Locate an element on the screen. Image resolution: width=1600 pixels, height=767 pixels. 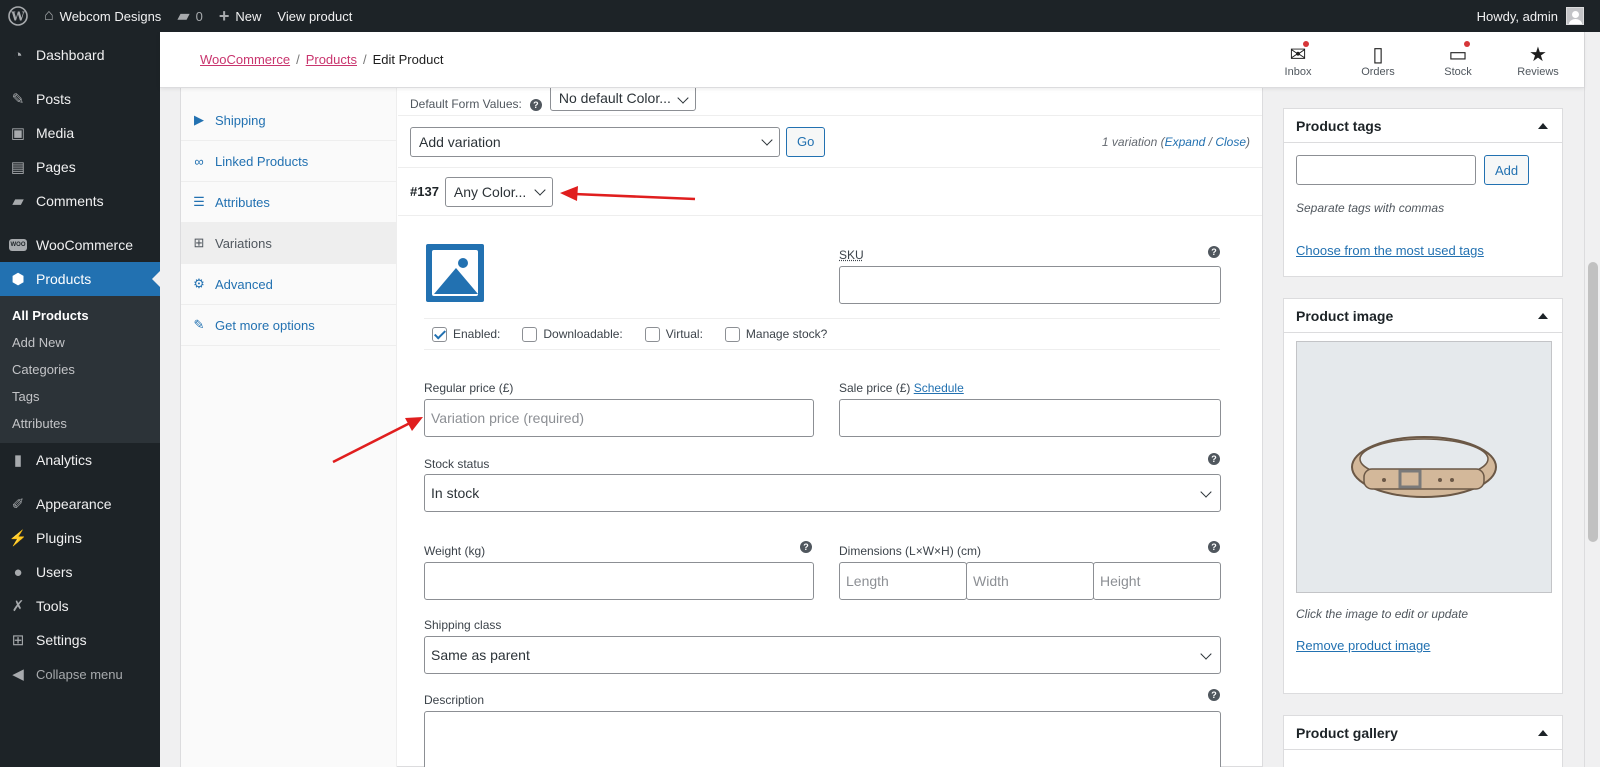
tab-linked-products: ∞ Linked Products is located at coordinates (288, 161).